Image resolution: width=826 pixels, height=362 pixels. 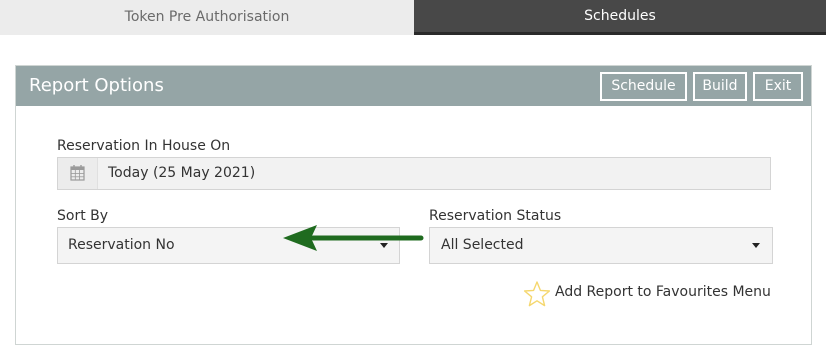 What do you see at coordinates (537, 294) in the screenshot?
I see `star-icon` at bounding box center [537, 294].